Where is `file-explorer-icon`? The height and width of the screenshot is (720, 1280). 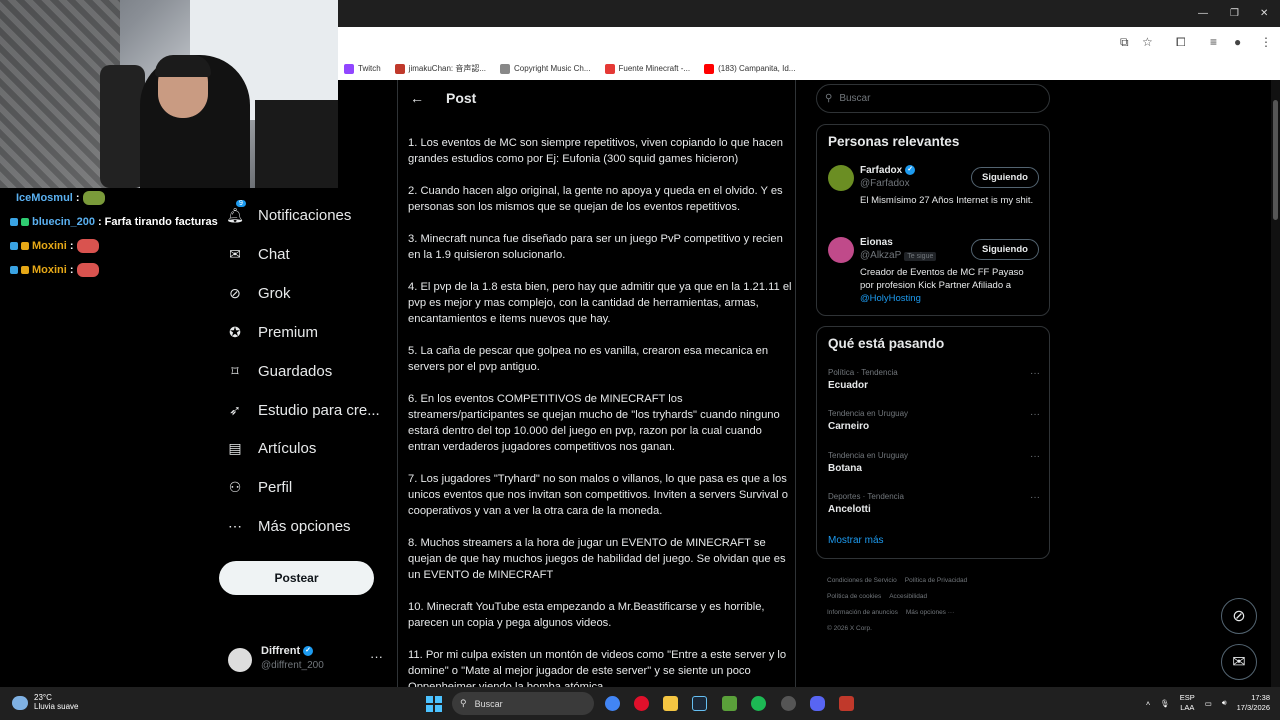 file-explorer-icon is located at coordinates (670, 703).